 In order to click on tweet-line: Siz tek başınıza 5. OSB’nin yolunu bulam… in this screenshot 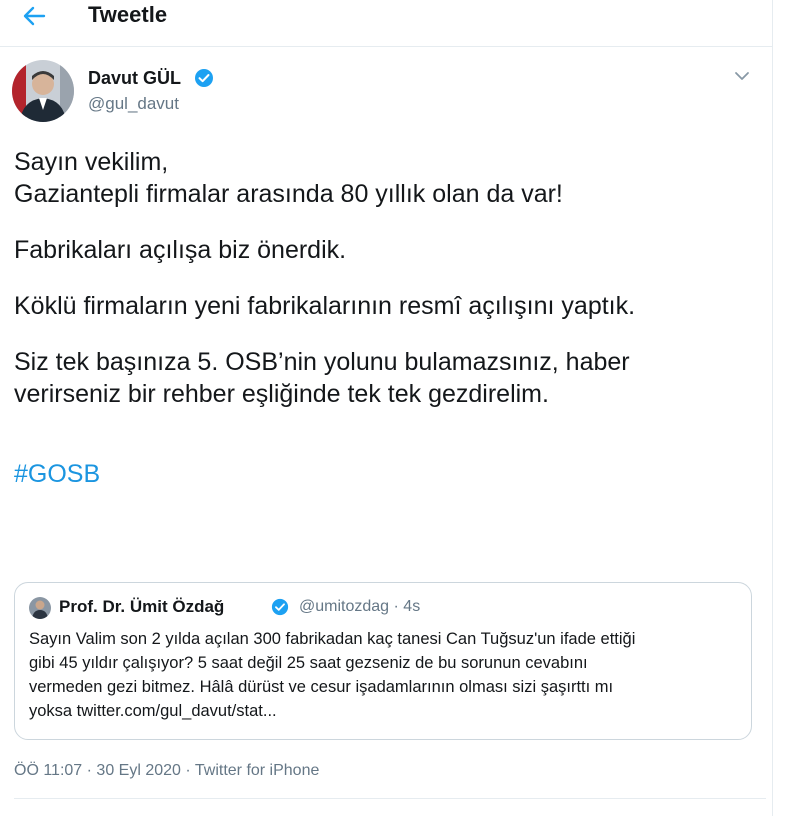, I will do `click(322, 362)`.